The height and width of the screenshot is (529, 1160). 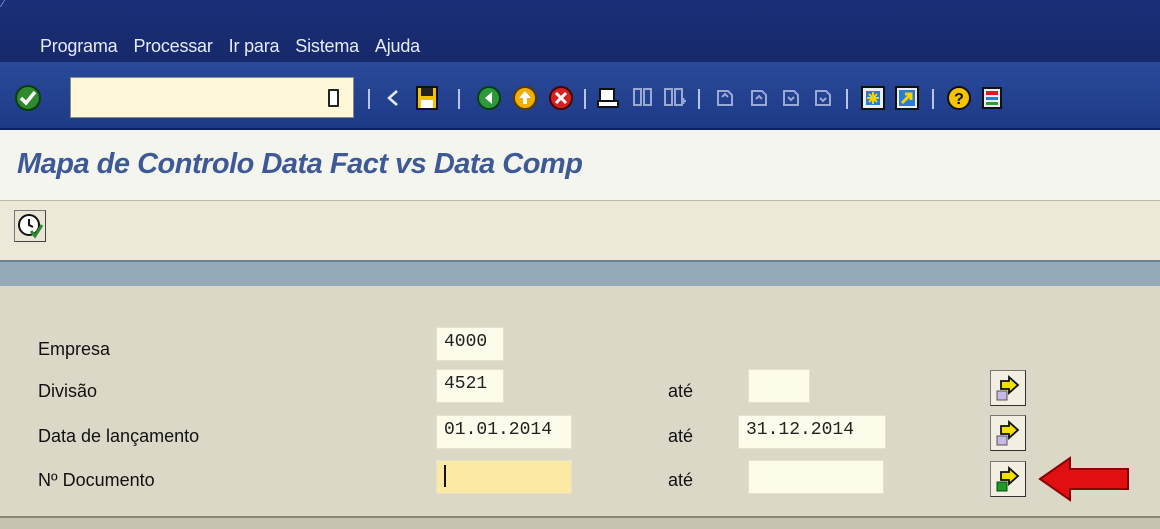 I want to click on execute-button, so click(x=30, y=226).